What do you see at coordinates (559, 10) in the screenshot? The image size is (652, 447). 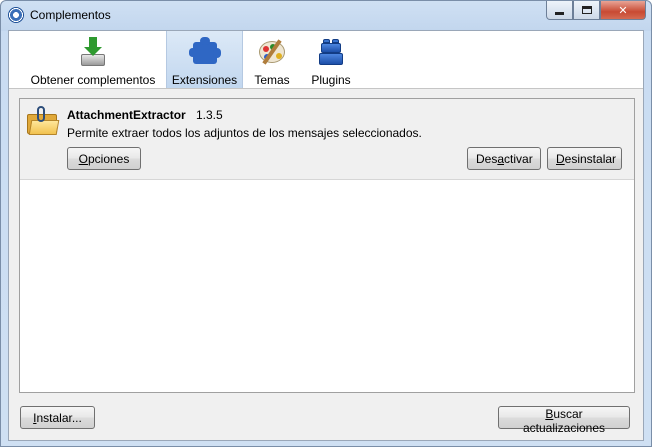 I see `minimize-button` at bounding box center [559, 10].